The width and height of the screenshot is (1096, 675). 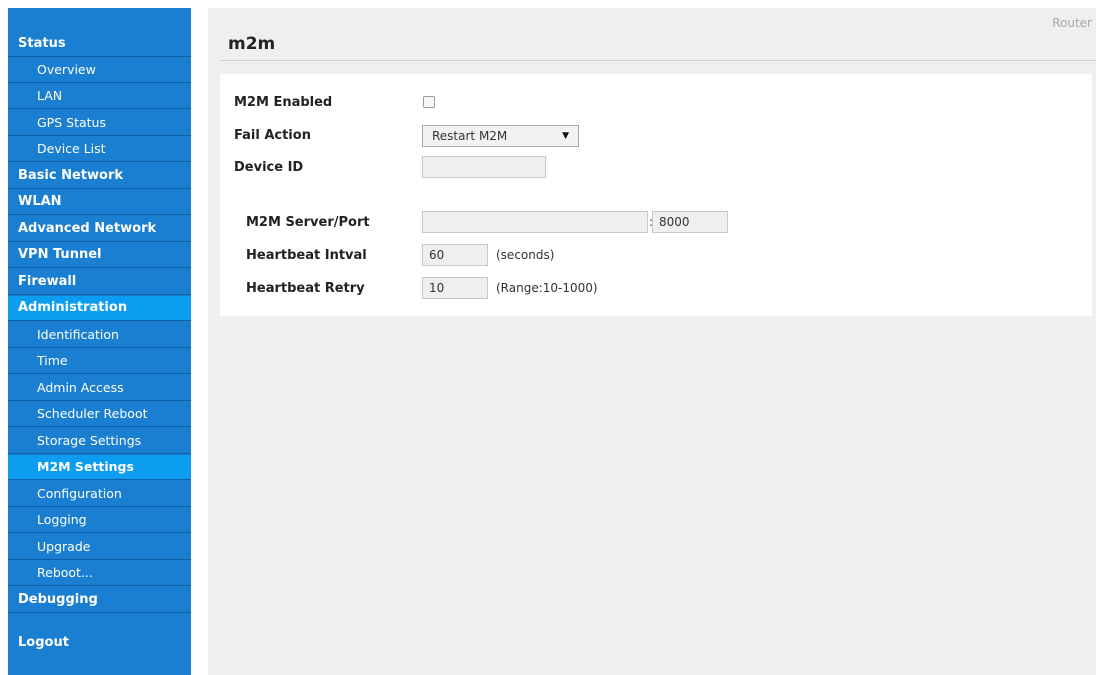 I want to click on fail-action-select: Restart M2M ▼, so click(x=500, y=136).